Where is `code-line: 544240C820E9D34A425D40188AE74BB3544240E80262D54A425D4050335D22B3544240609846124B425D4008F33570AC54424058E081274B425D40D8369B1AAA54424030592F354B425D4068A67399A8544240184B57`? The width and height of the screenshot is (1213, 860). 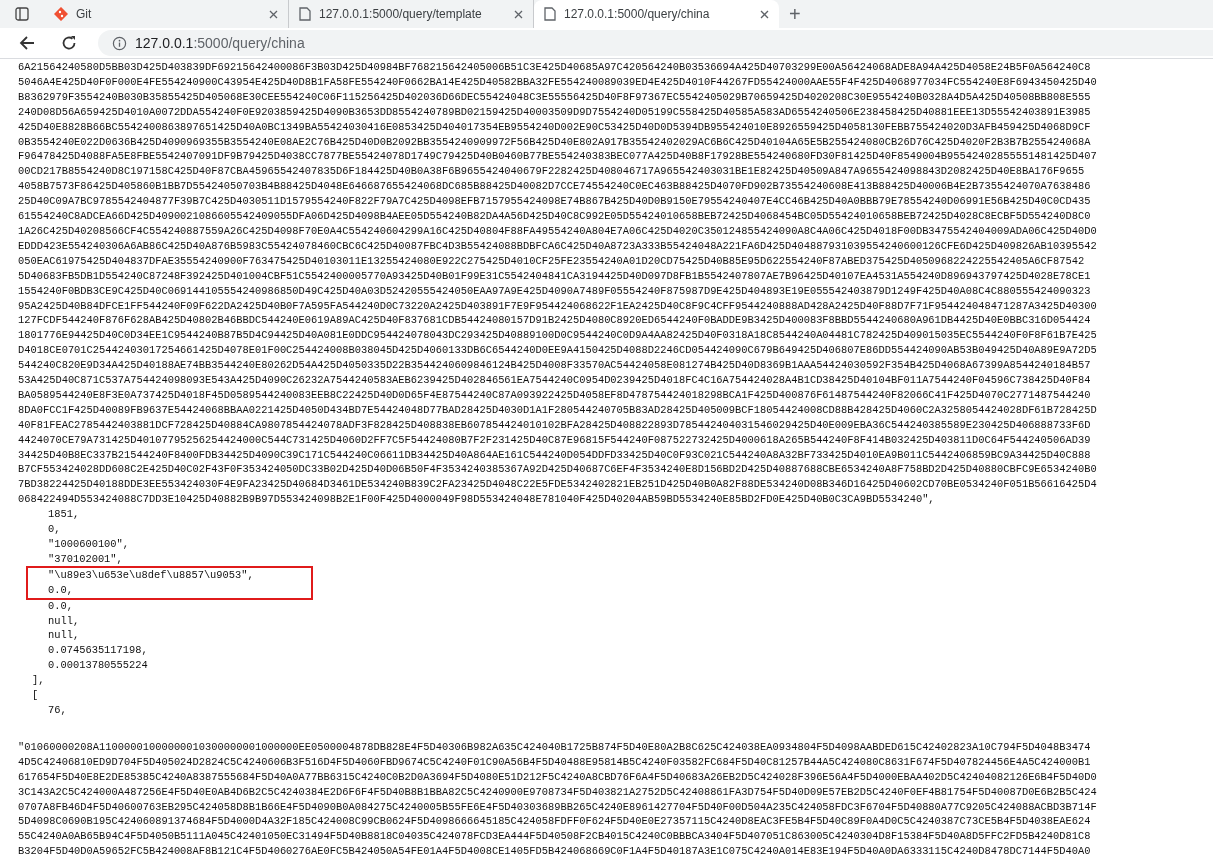 code-line: 544240C820E9D34A425D40188AE74BB3544240E80262D54A425D4050335D22B3544240609846124B425D4008F33570AC54424058E081274B425D40D8369B1AAA54424030592F354B425D4068A67399A8544240184B57 is located at coordinates (555, 366).